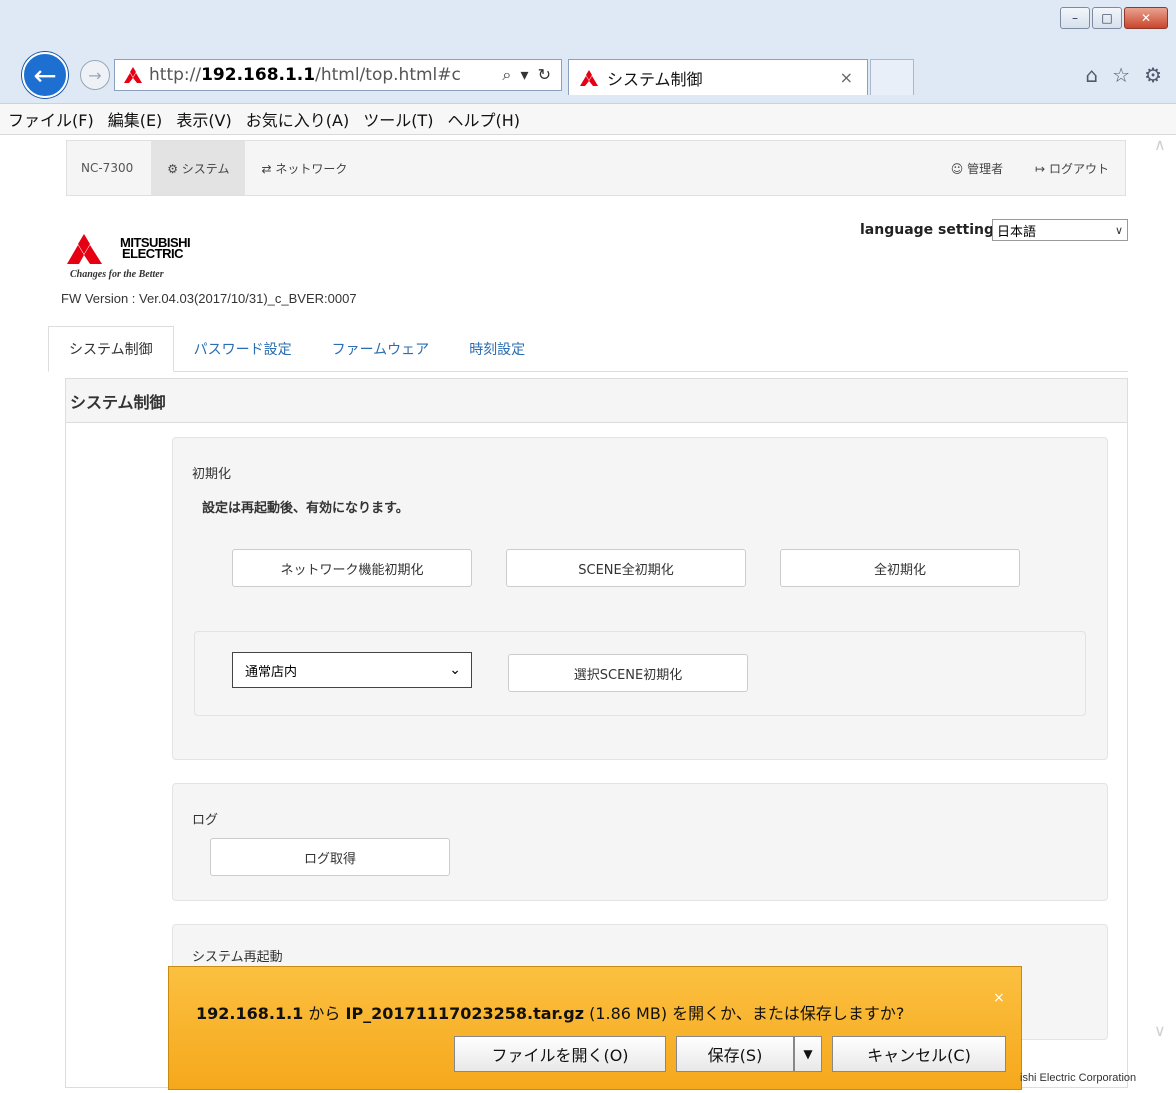 This screenshot has width=1176, height=1093. I want to click on scroll-down-icon: ∨, so click(1160, 1030).